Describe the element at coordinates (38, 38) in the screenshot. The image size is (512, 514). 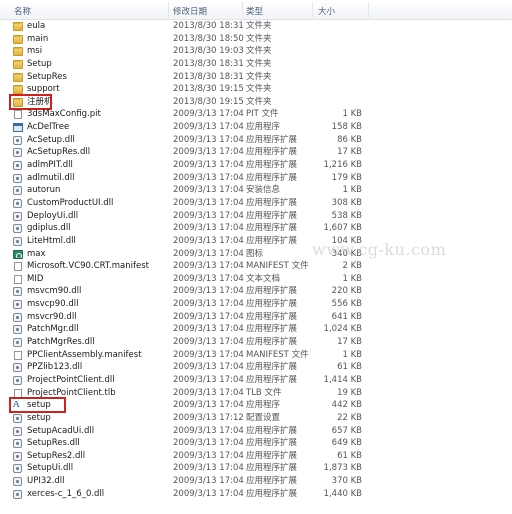
I see `file-name: main` at that location.